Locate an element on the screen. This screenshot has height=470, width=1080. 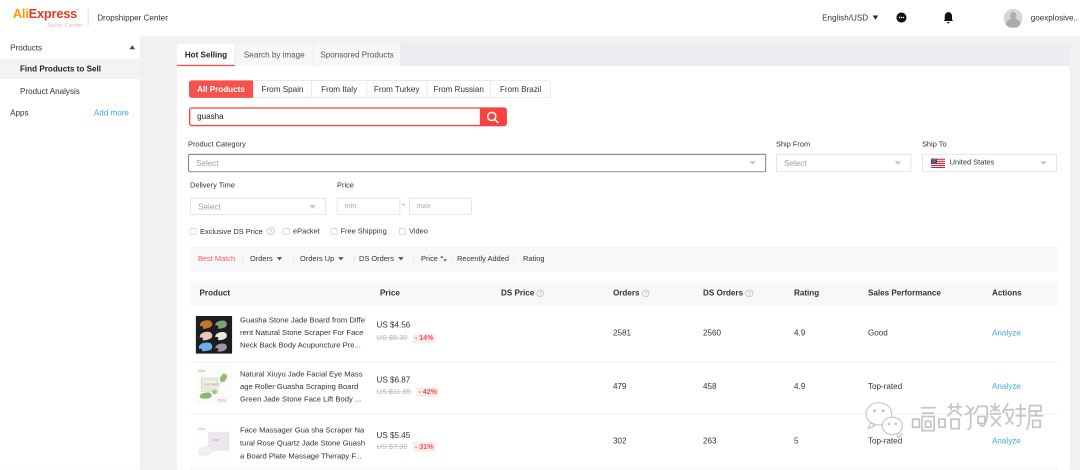
svg-text: rose is located at coordinates (215, 440).